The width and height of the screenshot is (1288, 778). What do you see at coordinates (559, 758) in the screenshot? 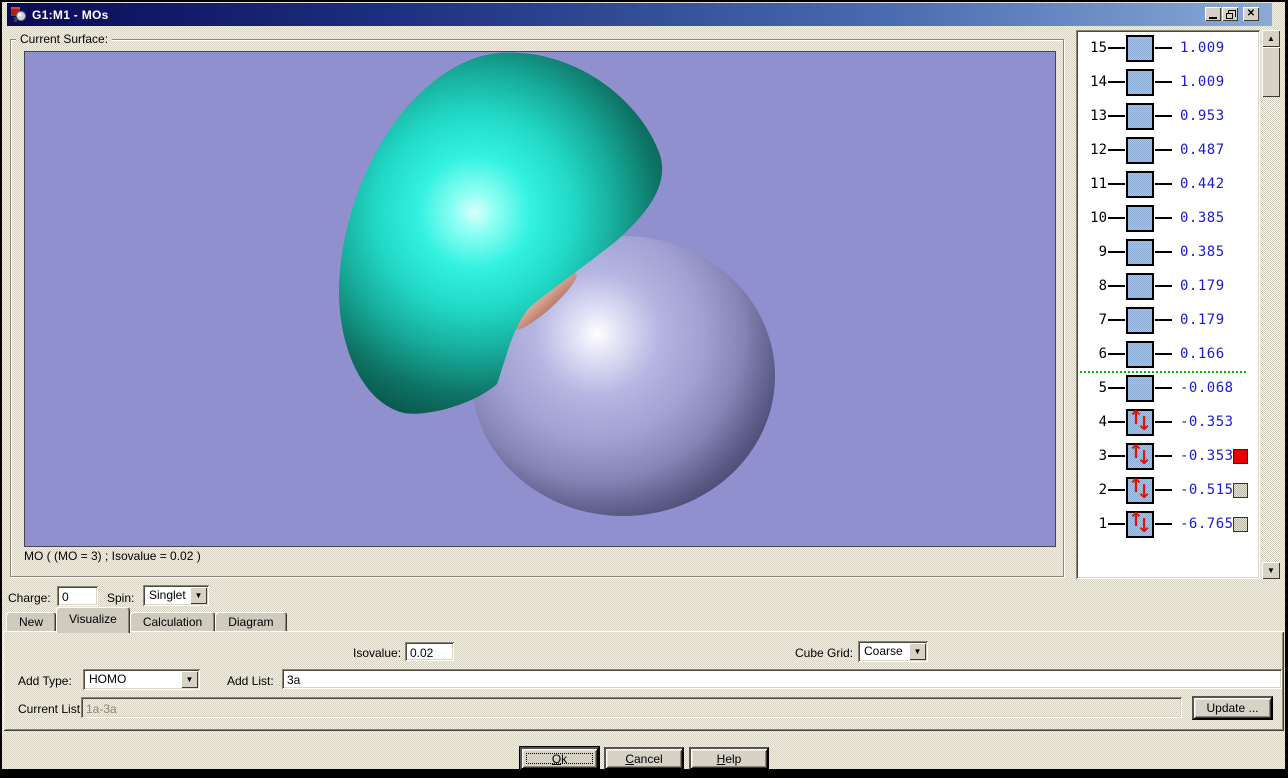
I see `ok-button: Ok` at bounding box center [559, 758].